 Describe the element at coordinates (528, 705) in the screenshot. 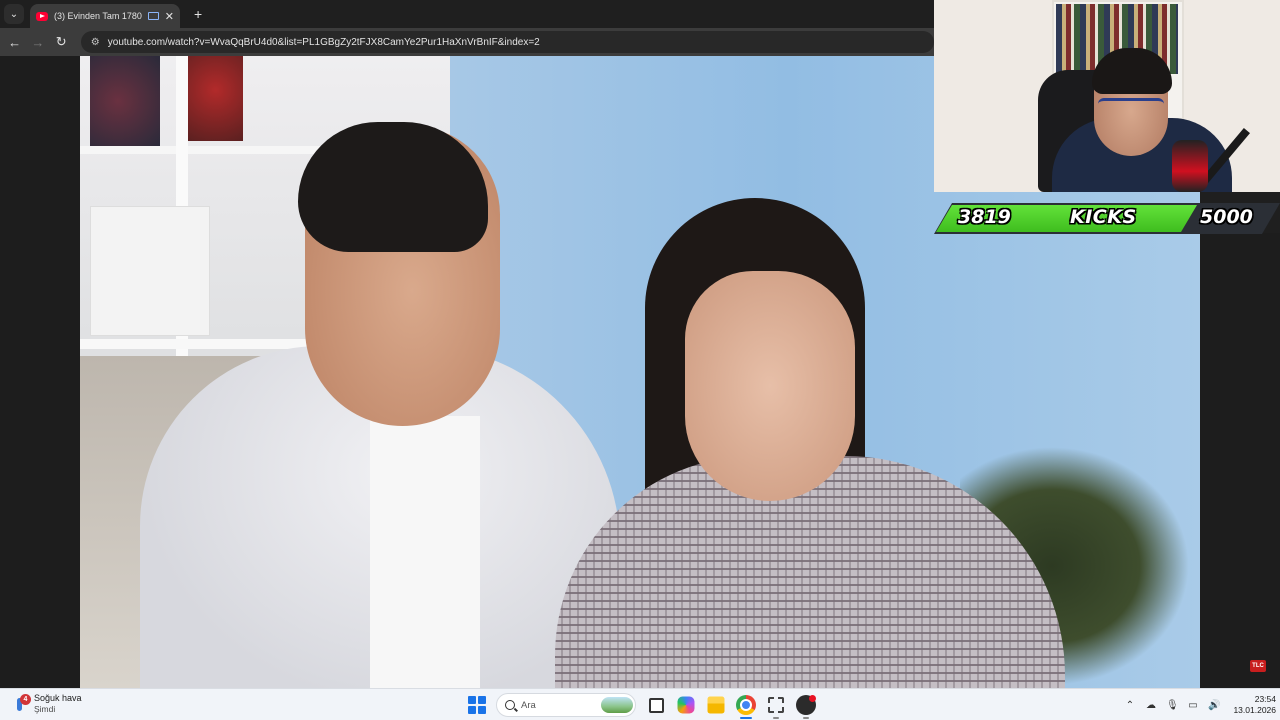

I see `search-placeholder: Ara` at that location.